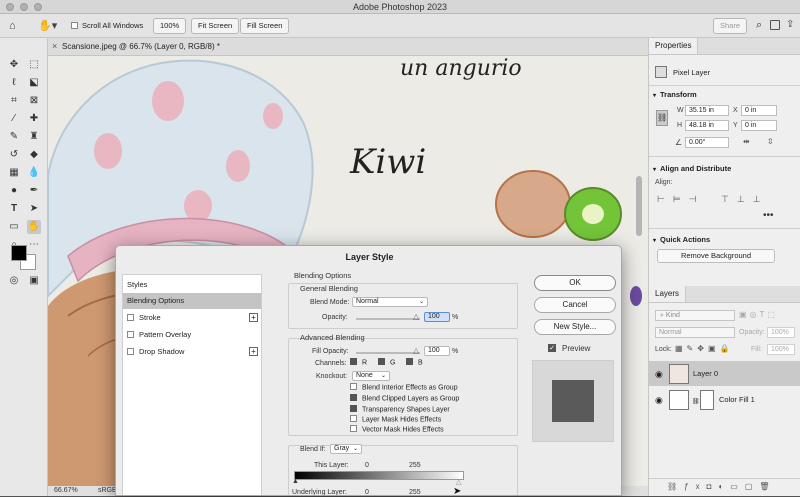 Image resolution: width=800 pixels, height=497 pixels. Describe the element at coordinates (34, 245) in the screenshot. I see `more-tools-icon: ⋯` at that location.